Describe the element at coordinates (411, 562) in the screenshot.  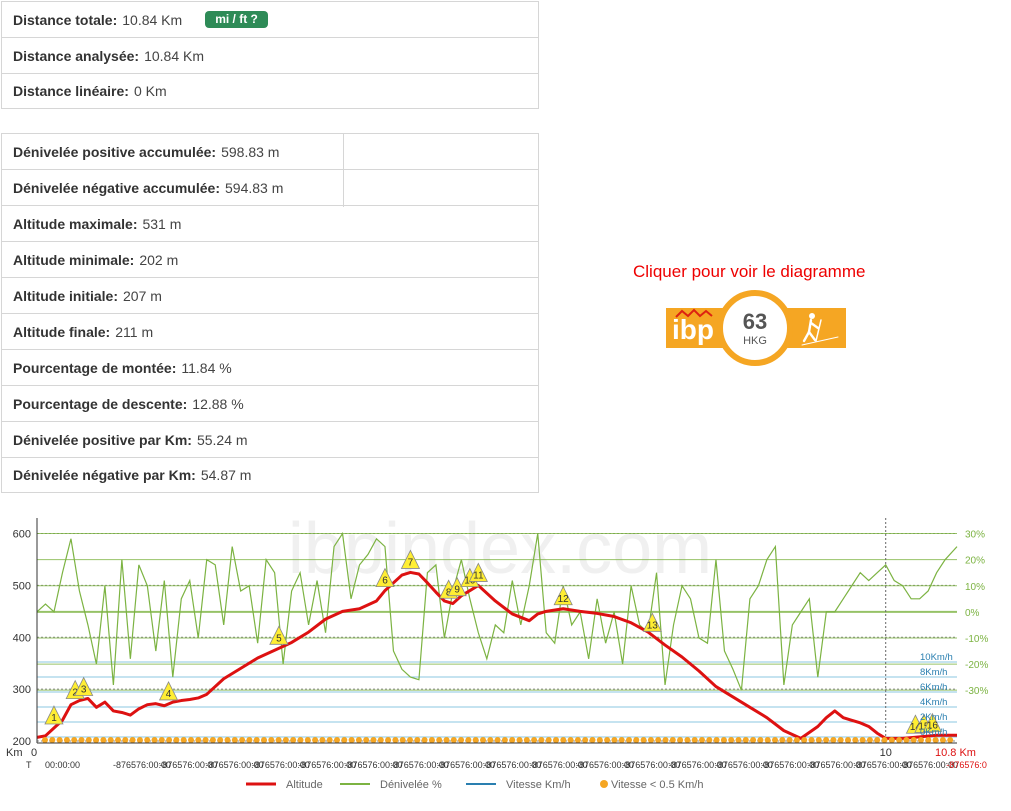
I see `waypoint-label: 7` at that location.